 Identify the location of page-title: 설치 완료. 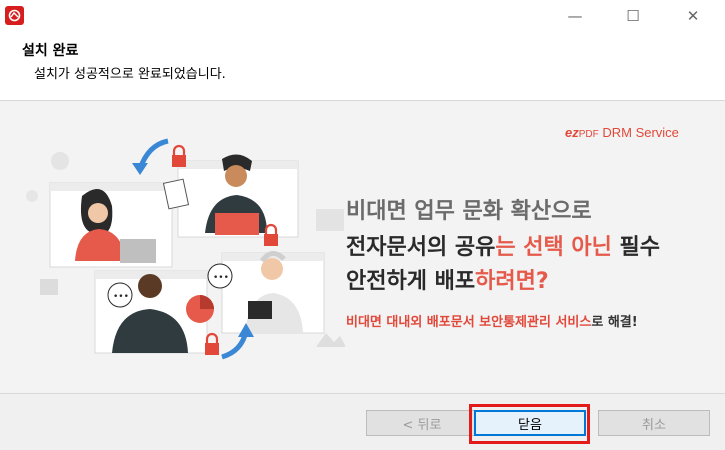
(50, 51).